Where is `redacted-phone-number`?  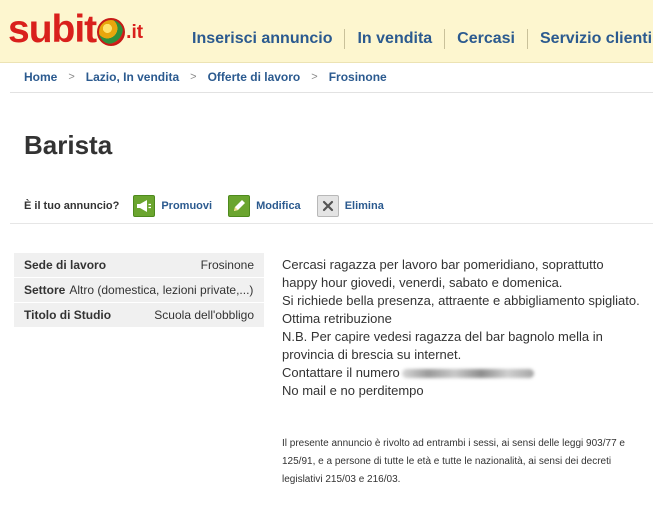
redacted-phone-number is located at coordinates (467, 374).